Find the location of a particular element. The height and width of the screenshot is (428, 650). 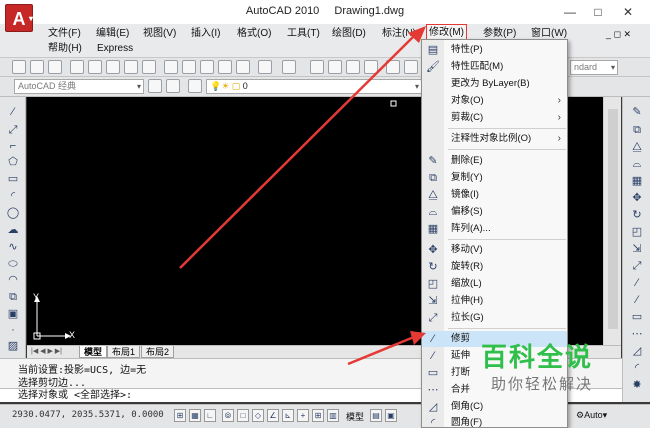

layer-combo: 💡☀ ▢ 0 ▾ is located at coordinates (314, 86).